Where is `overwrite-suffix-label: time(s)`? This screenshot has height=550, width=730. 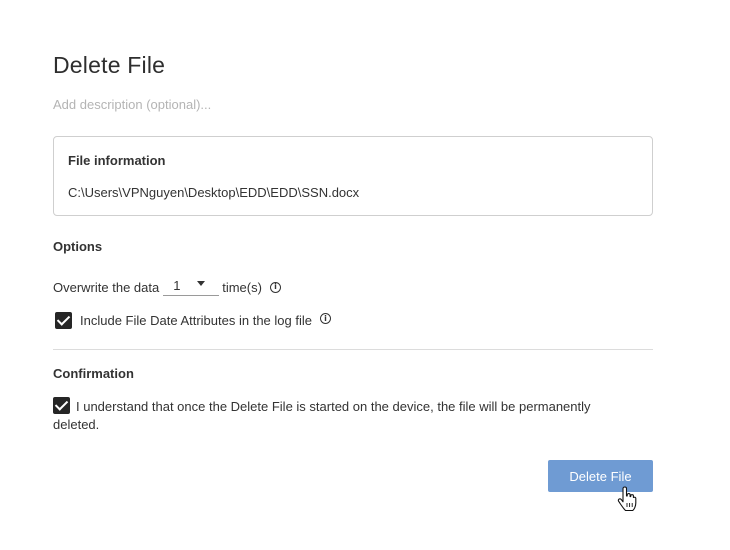 overwrite-suffix-label: time(s) is located at coordinates (242, 287).